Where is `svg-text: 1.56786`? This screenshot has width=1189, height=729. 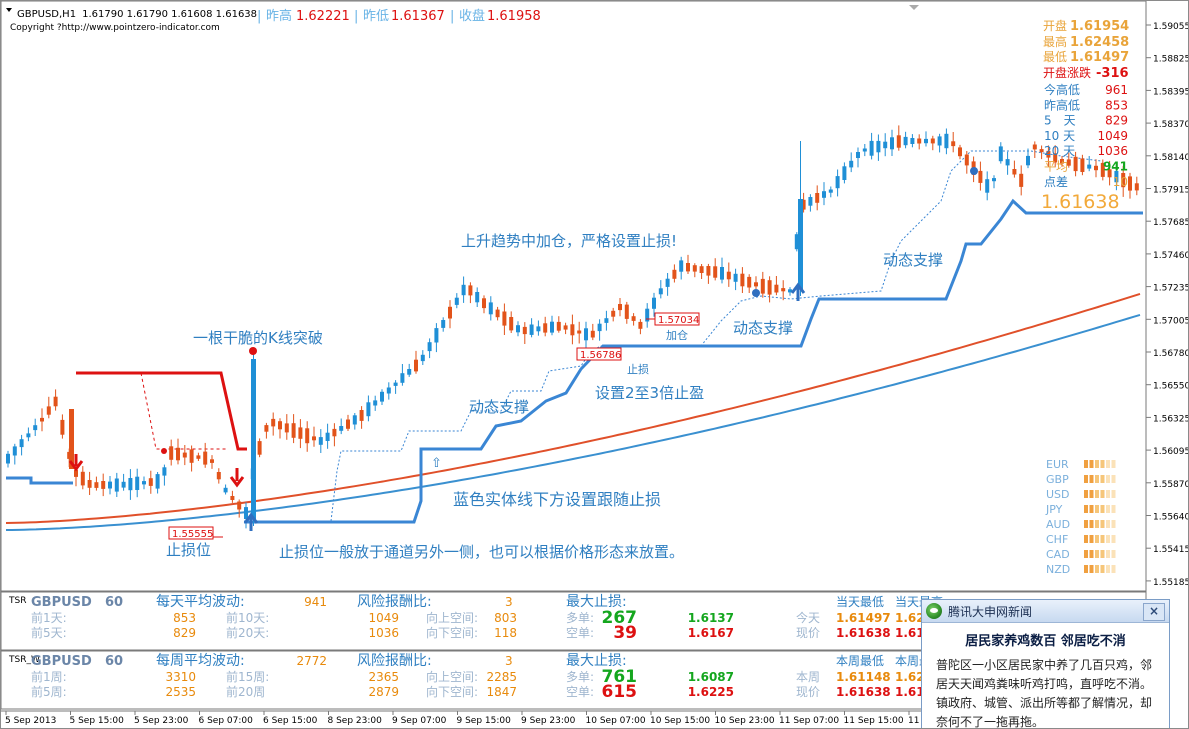 svg-text: 1.56786 is located at coordinates (600, 355).